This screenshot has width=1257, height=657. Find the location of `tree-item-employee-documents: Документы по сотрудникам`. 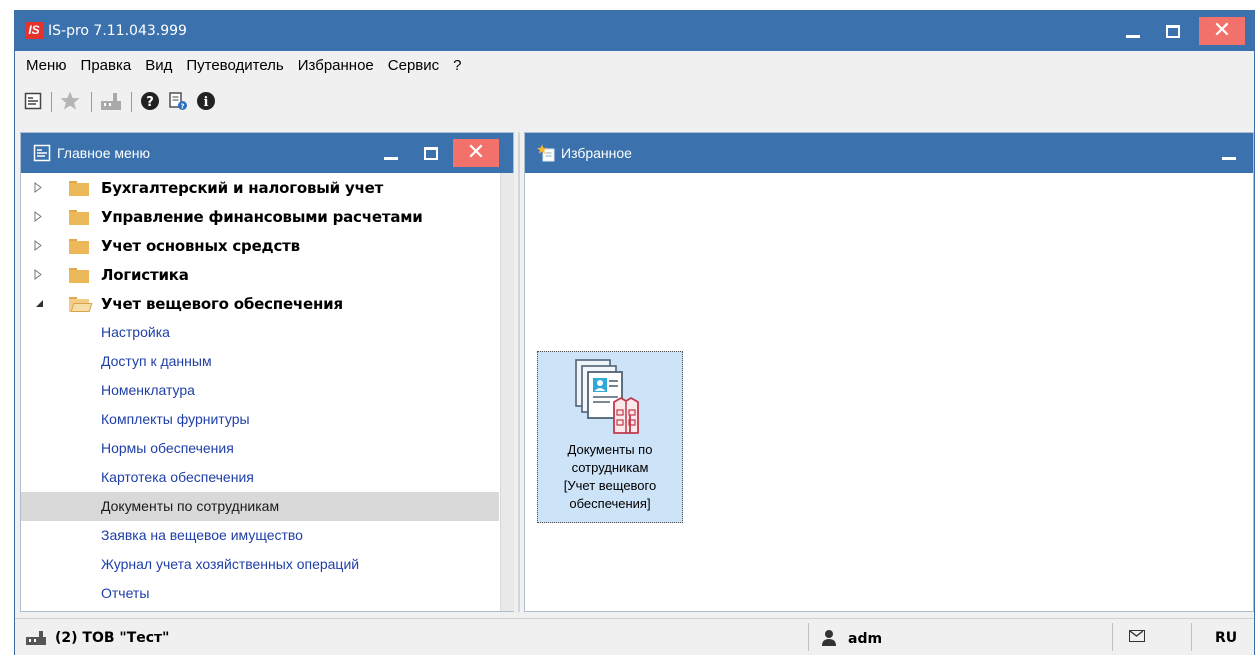

tree-item-employee-documents: Документы по сотрудникам is located at coordinates (260, 506).